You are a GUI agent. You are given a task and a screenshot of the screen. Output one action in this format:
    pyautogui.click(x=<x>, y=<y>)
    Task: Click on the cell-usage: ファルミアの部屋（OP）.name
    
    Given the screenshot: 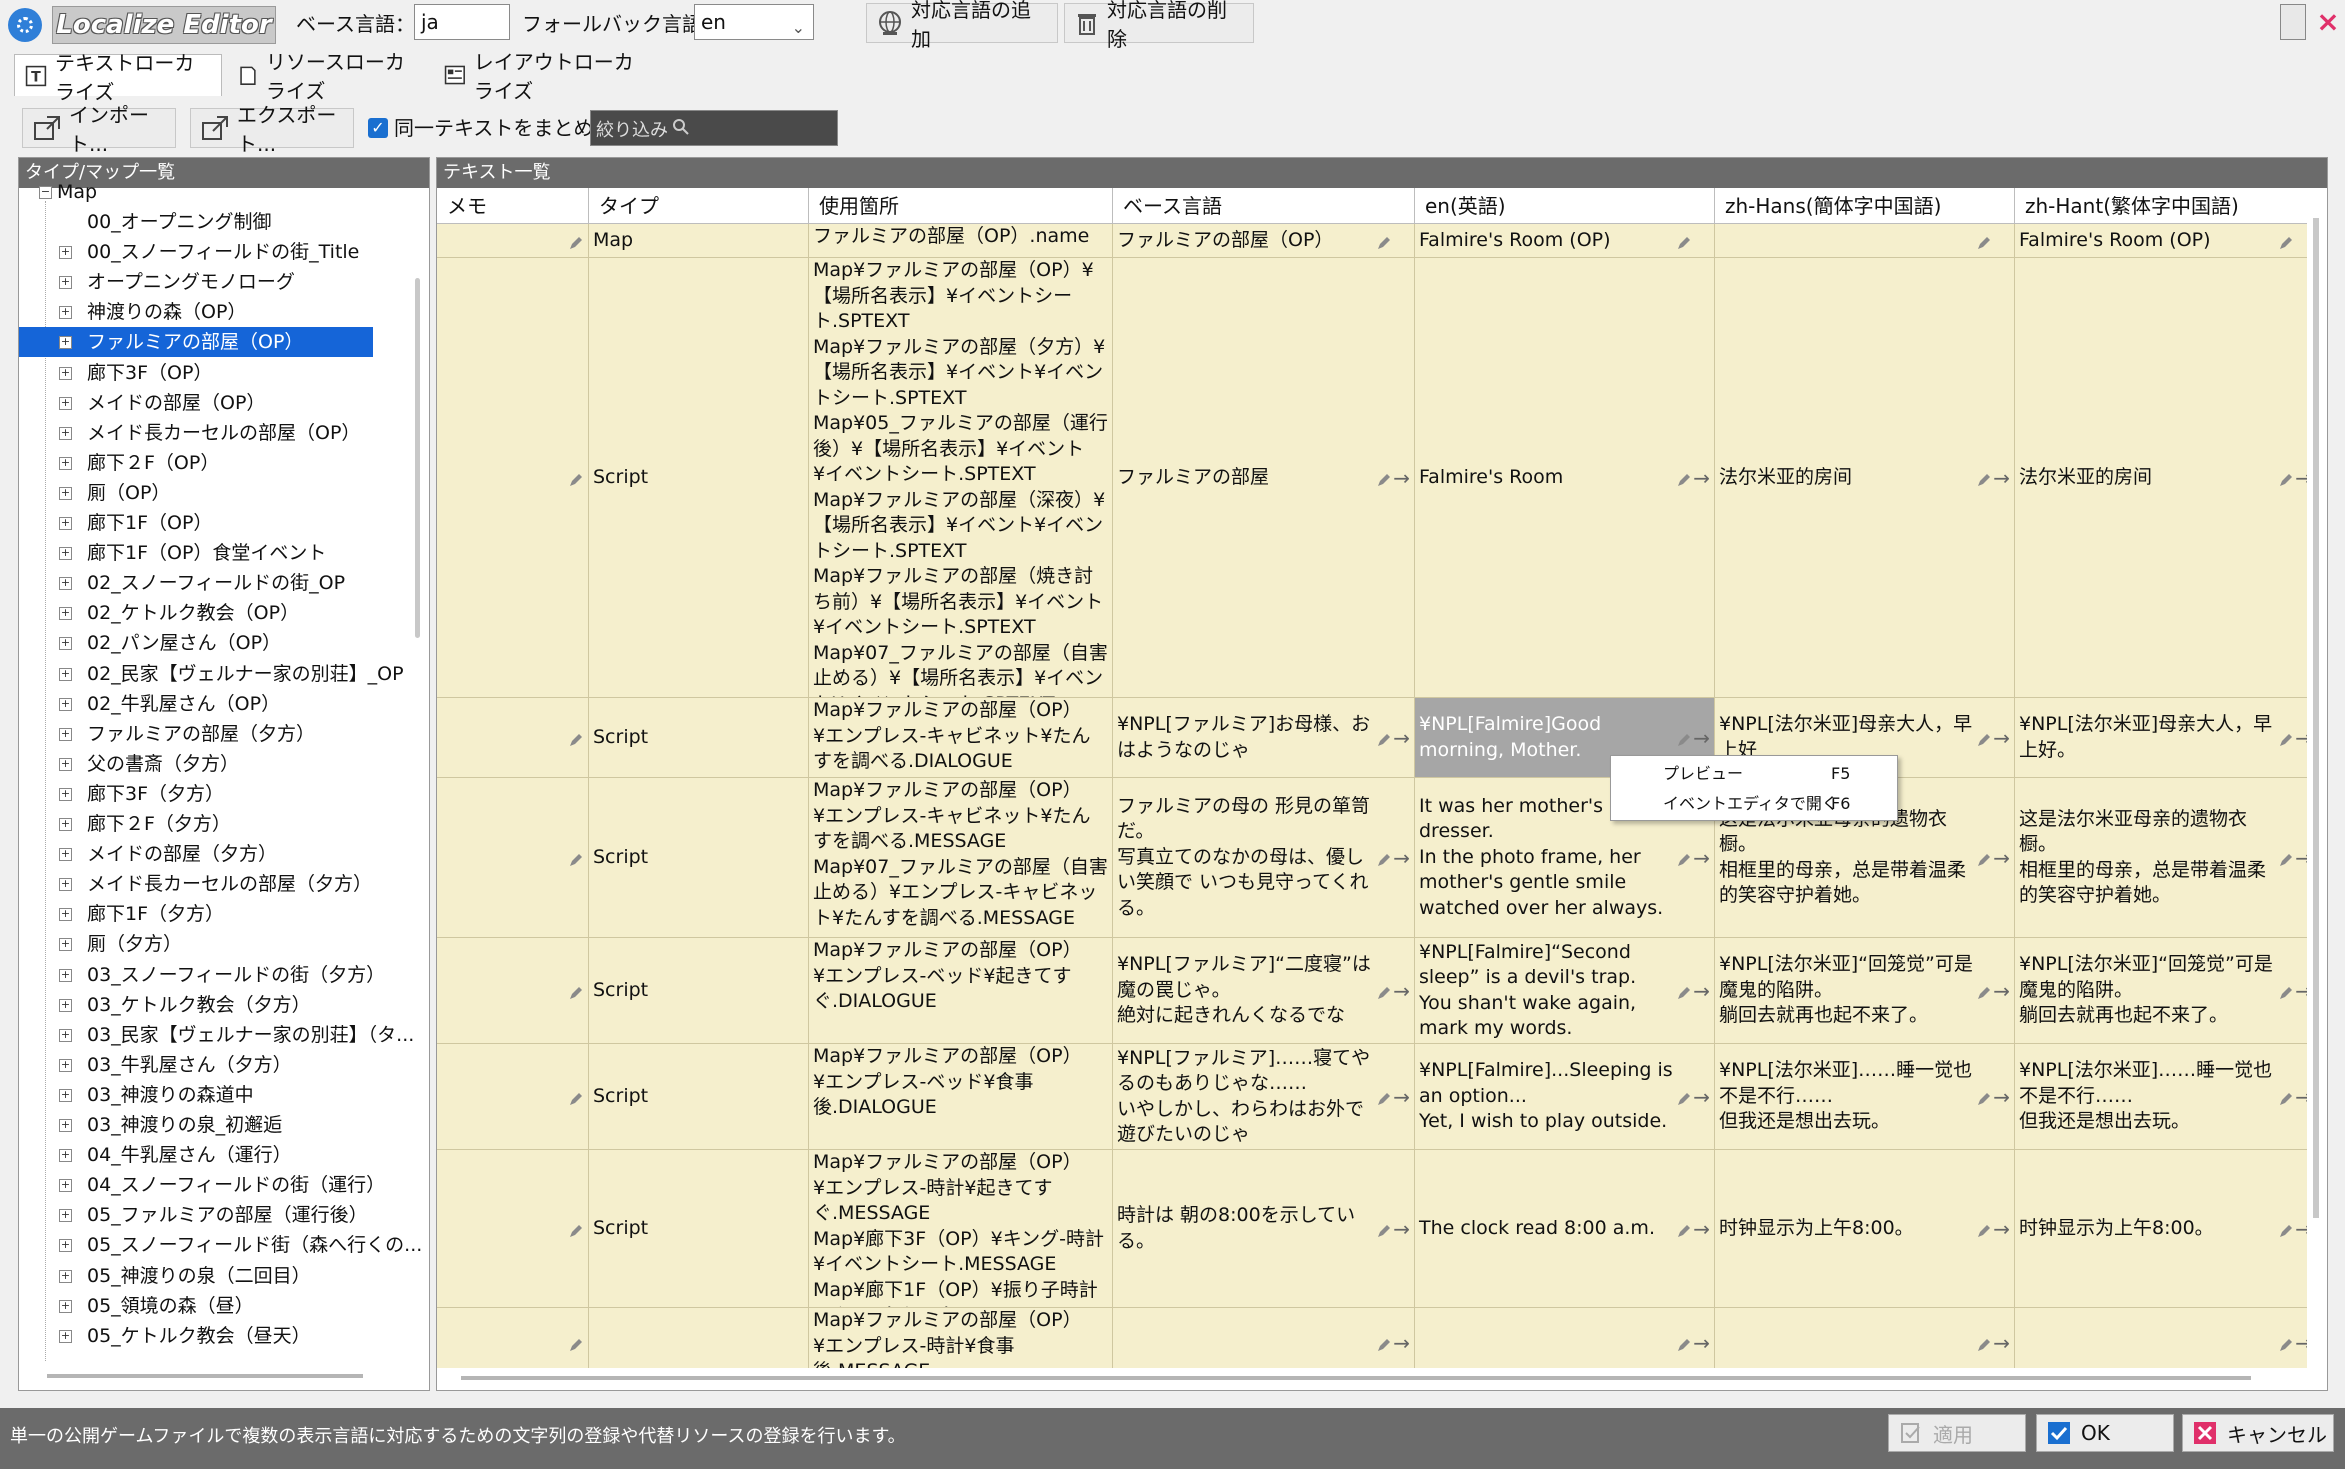 What is the action you would take?
    pyautogui.click(x=961, y=241)
    